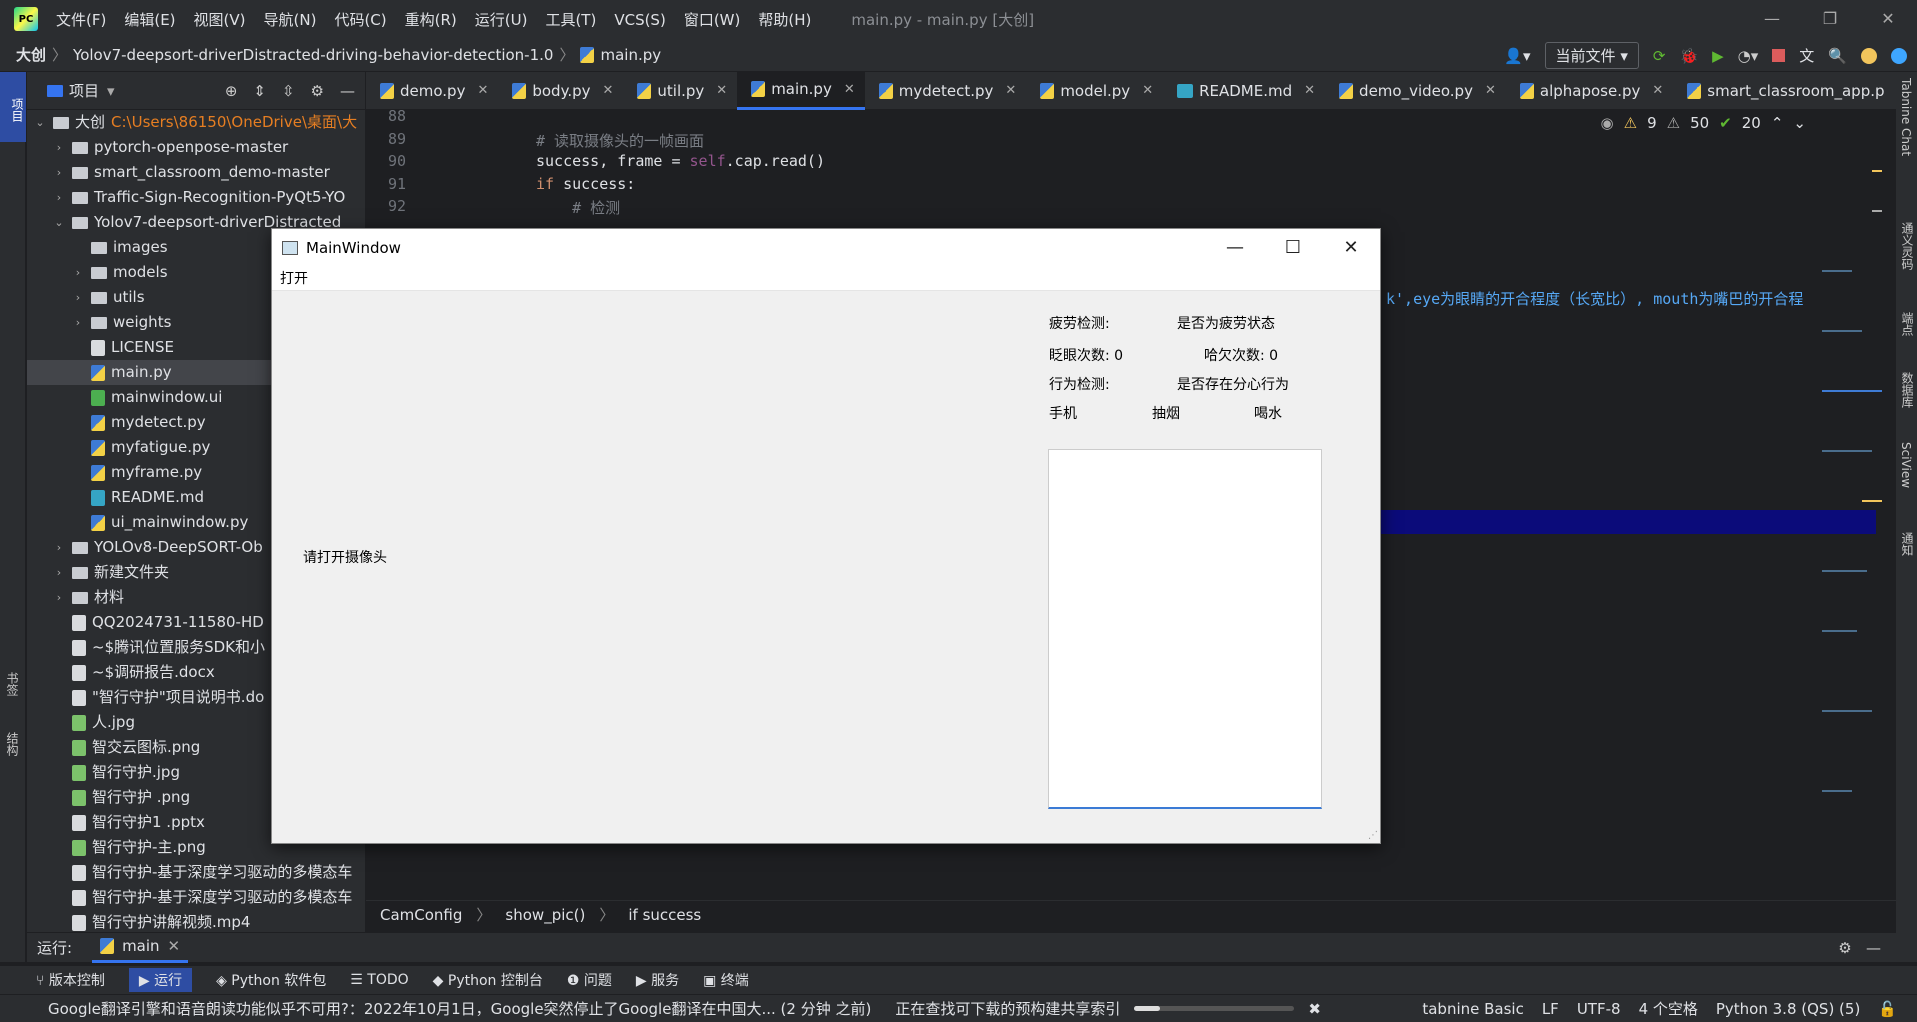 This screenshot has height=1022, width=1917. Describe the element at coordinates (294, 279) in the screenshot. I see `menu-open: 打开` at that location.